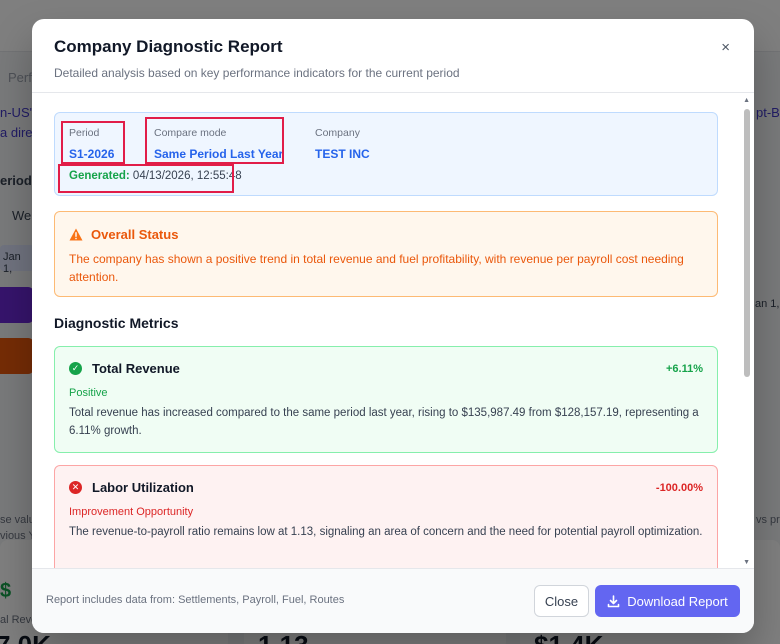  Describe the element at coordinates (337, 133) in the screenshot. I see `company-label: Company` at that location.